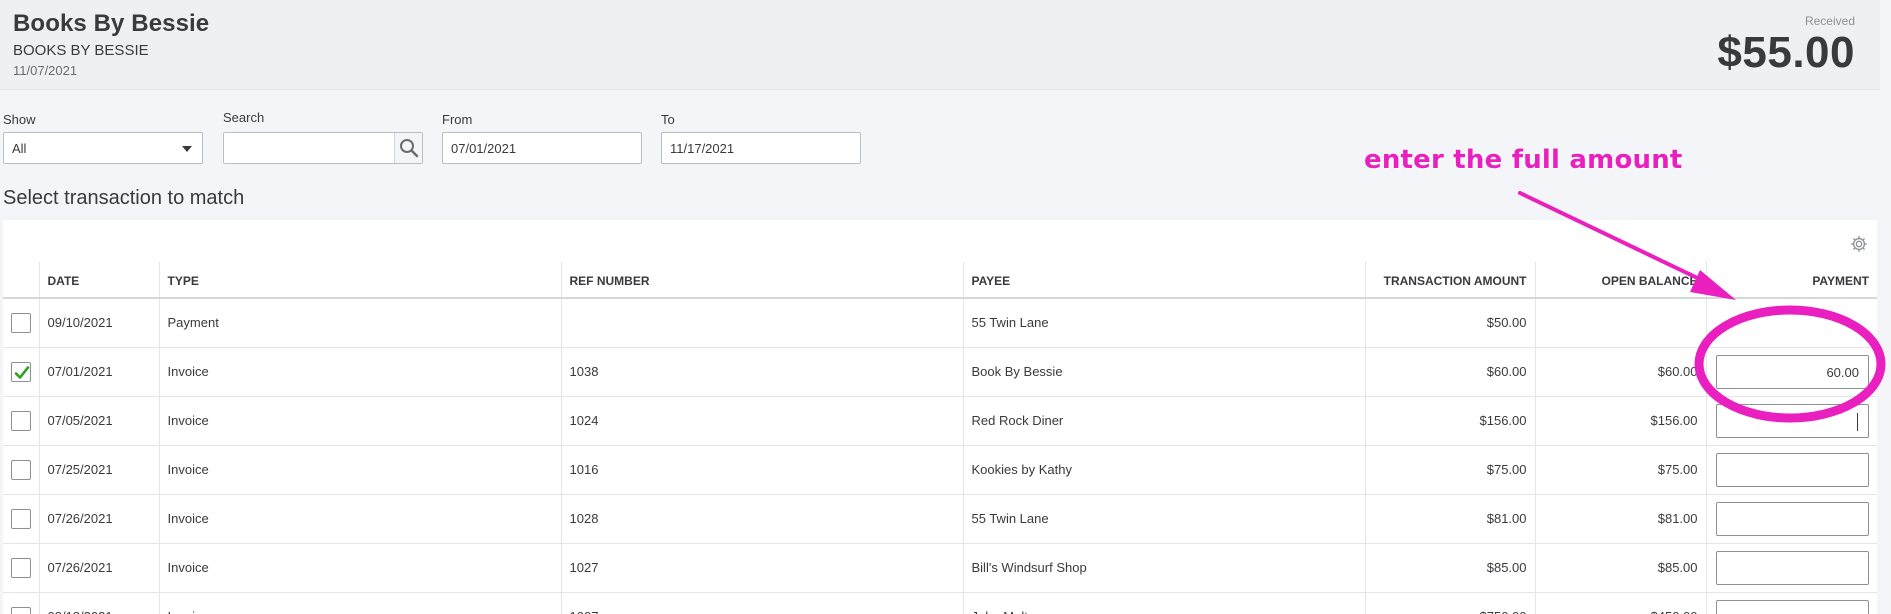  What do you see at coordinates (1621, 603) in the screenshot?
I see `row-open-balance: $450.00` at bounding box center [1621, 603].